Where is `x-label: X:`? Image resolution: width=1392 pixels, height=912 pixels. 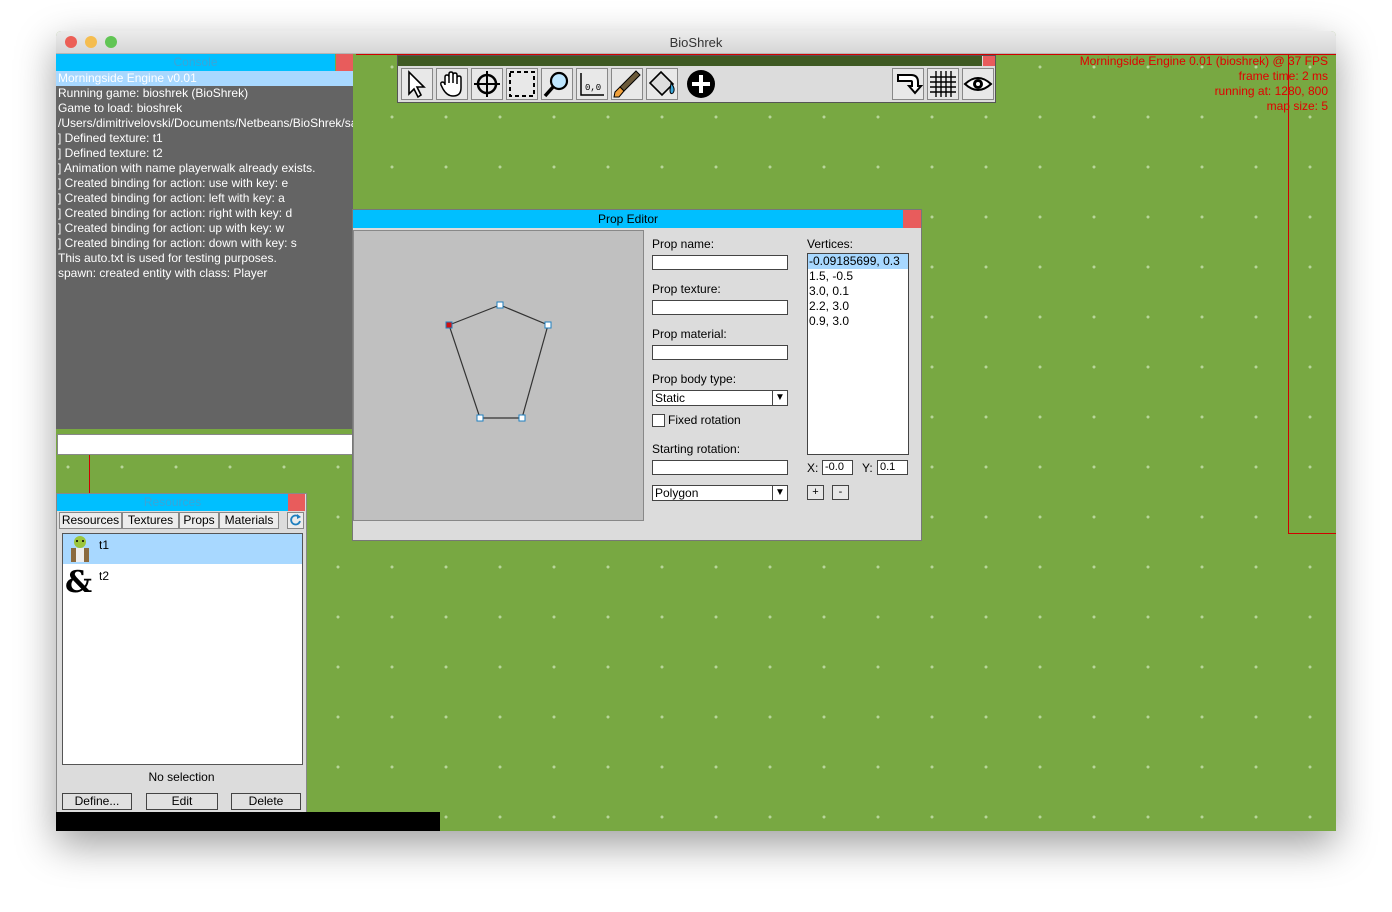
x-label: X: is located at coordinates (813, 468).